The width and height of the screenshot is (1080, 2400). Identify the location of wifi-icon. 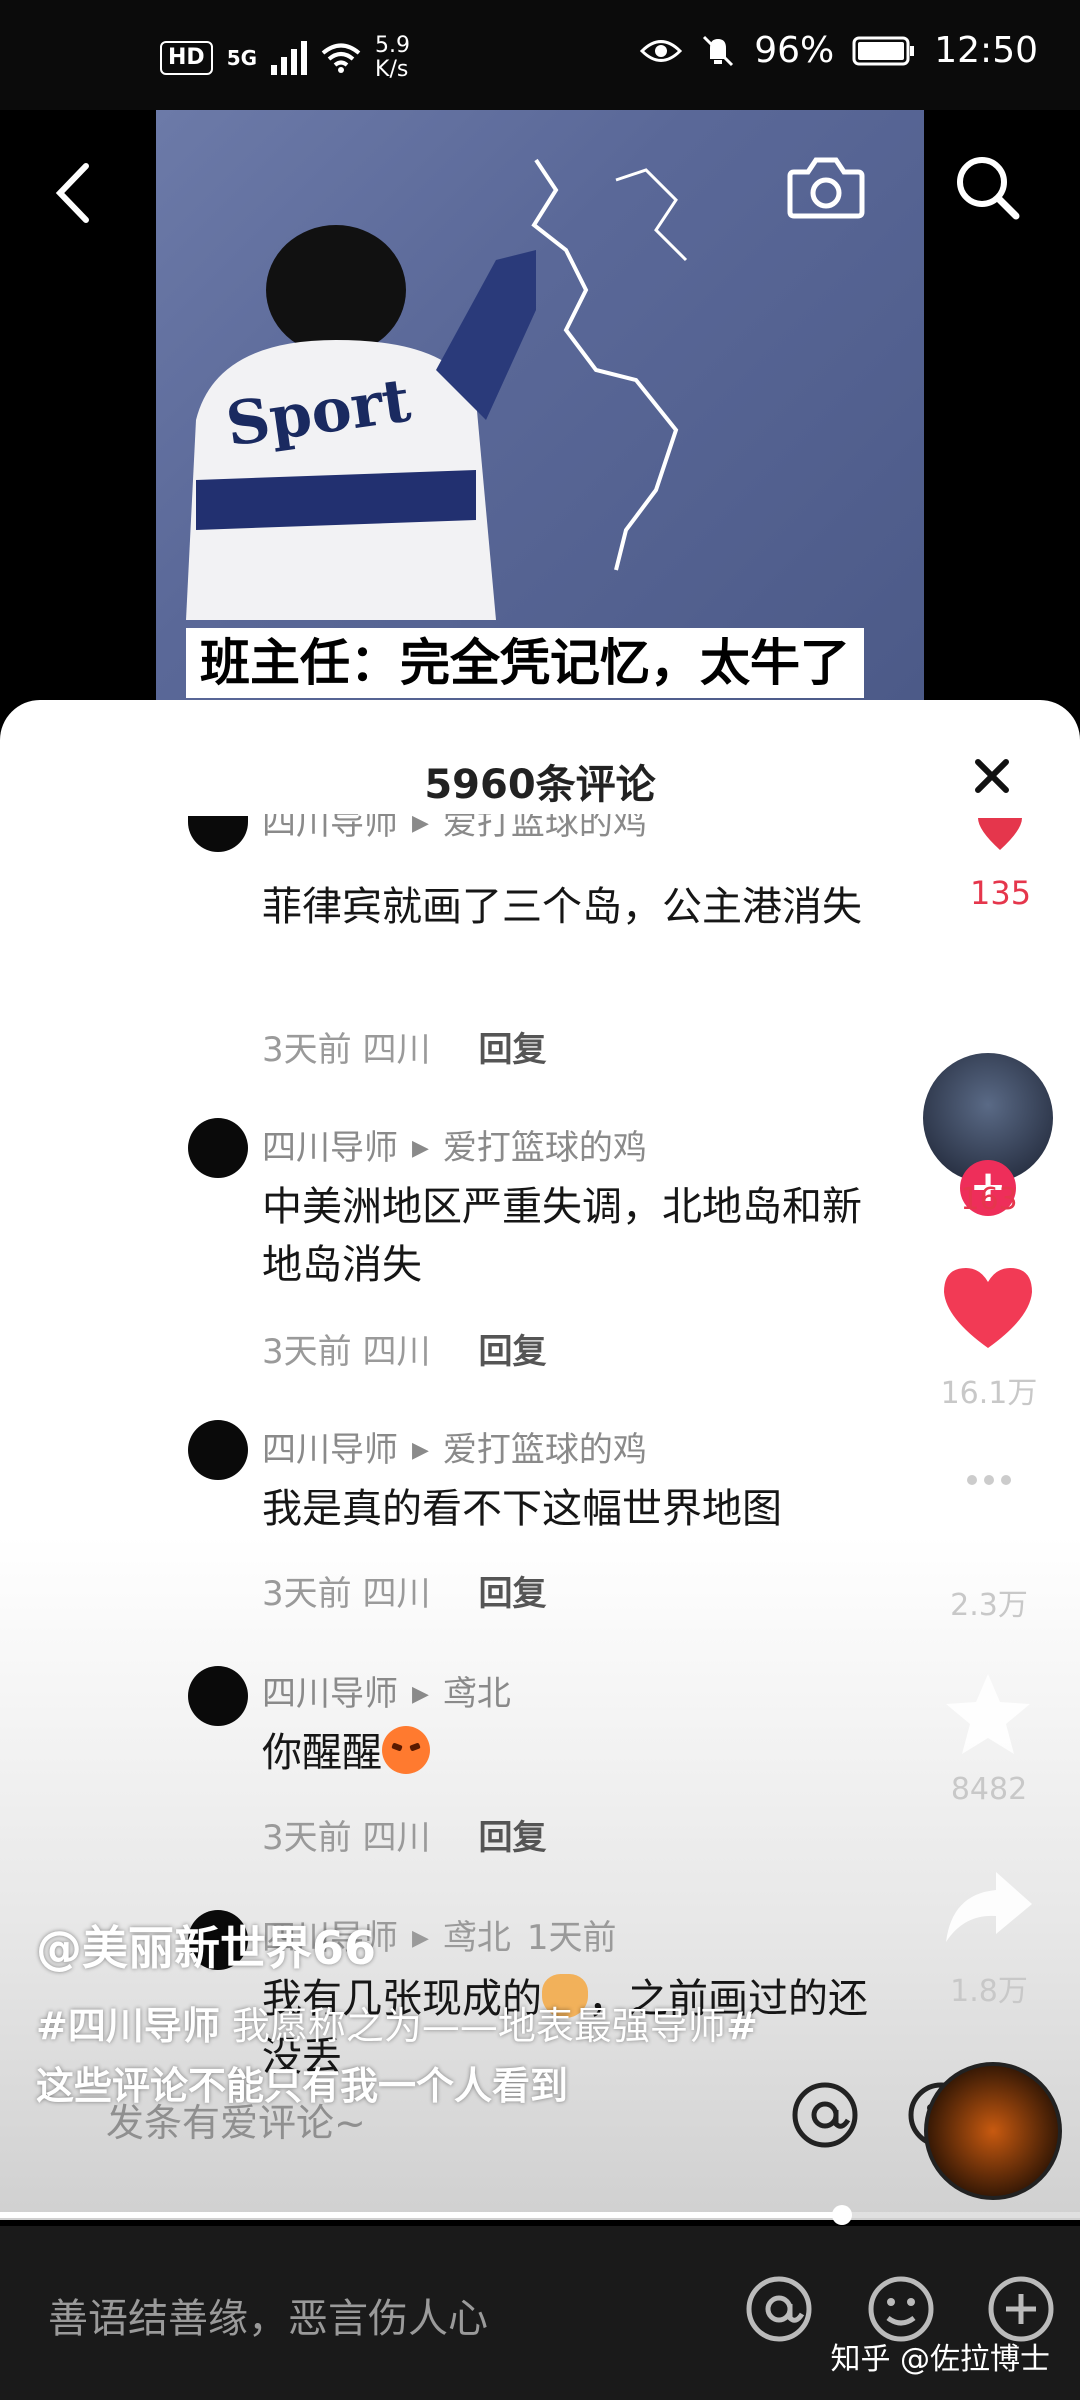
(341, 58).